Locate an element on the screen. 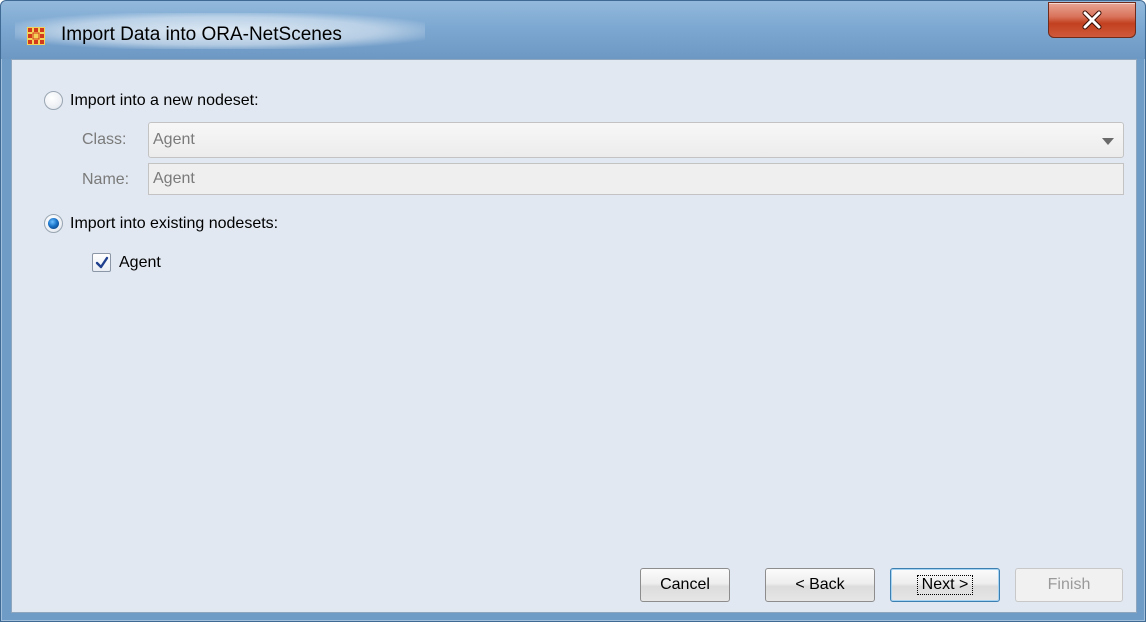 The width and height of the screenshot is (1146, 622). radio-existing-nodesets: Import into existing nodesets: is located at coordinates (161, 223).